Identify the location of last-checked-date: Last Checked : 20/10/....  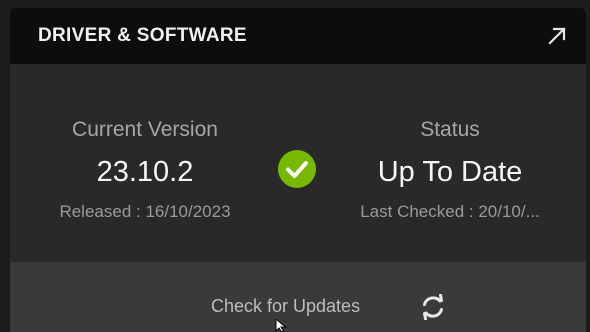
(450, 211).